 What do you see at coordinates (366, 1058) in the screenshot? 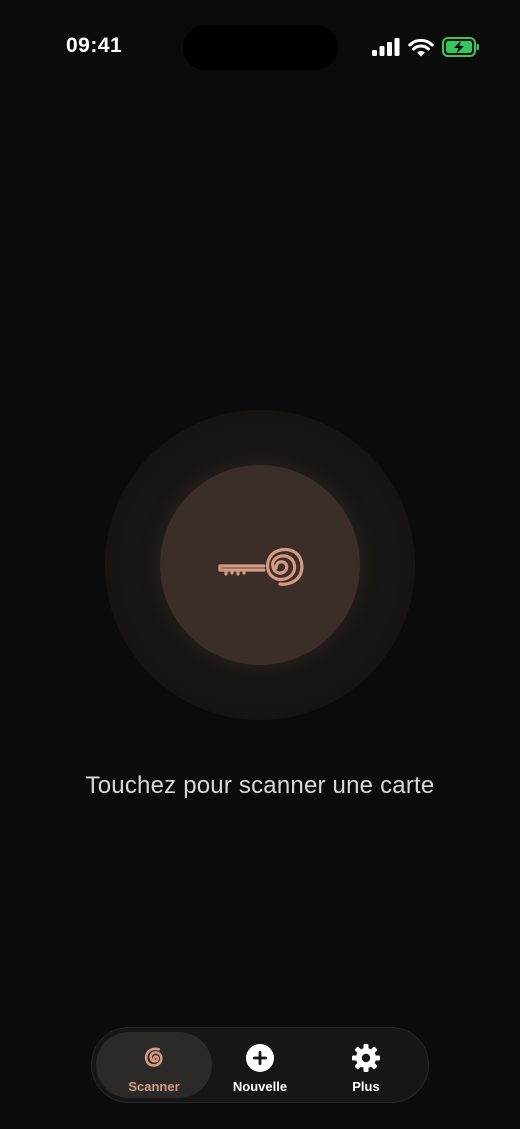
I see `gear-icon` at bounding box center [366, 1058].